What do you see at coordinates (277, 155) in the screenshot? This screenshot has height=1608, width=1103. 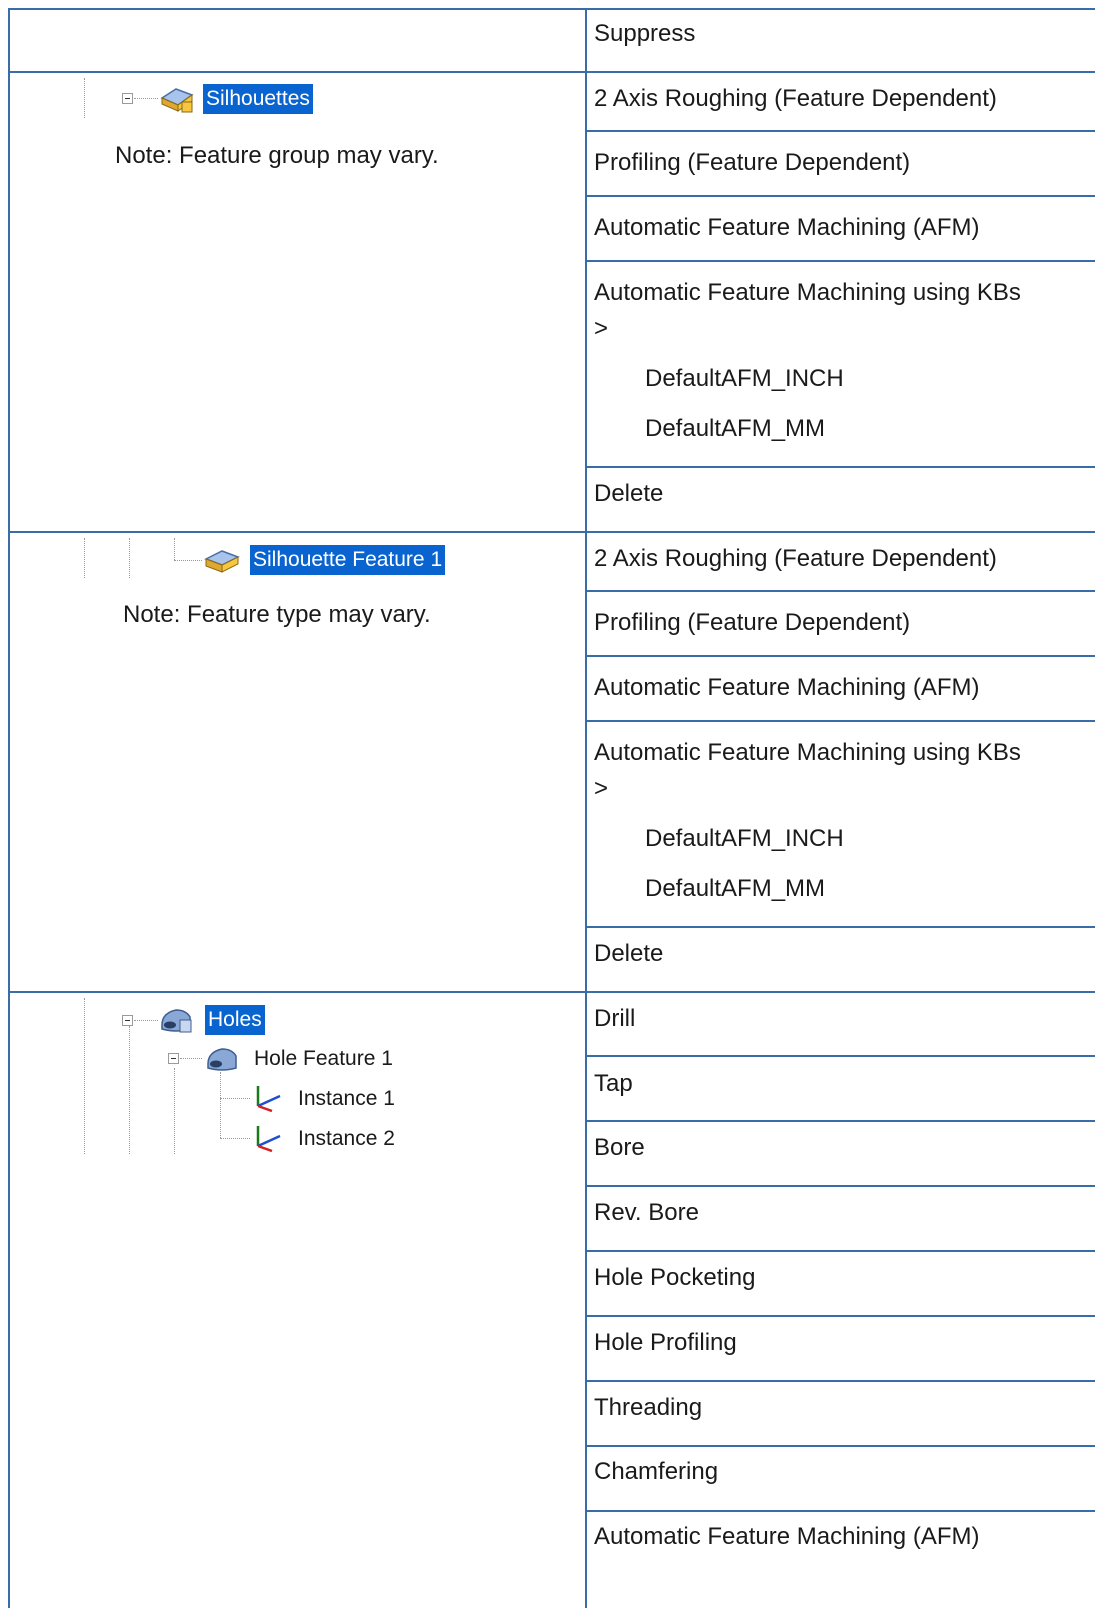 I see `note-text: Note: Feature group may vary.` at bounding box center [277, 155].